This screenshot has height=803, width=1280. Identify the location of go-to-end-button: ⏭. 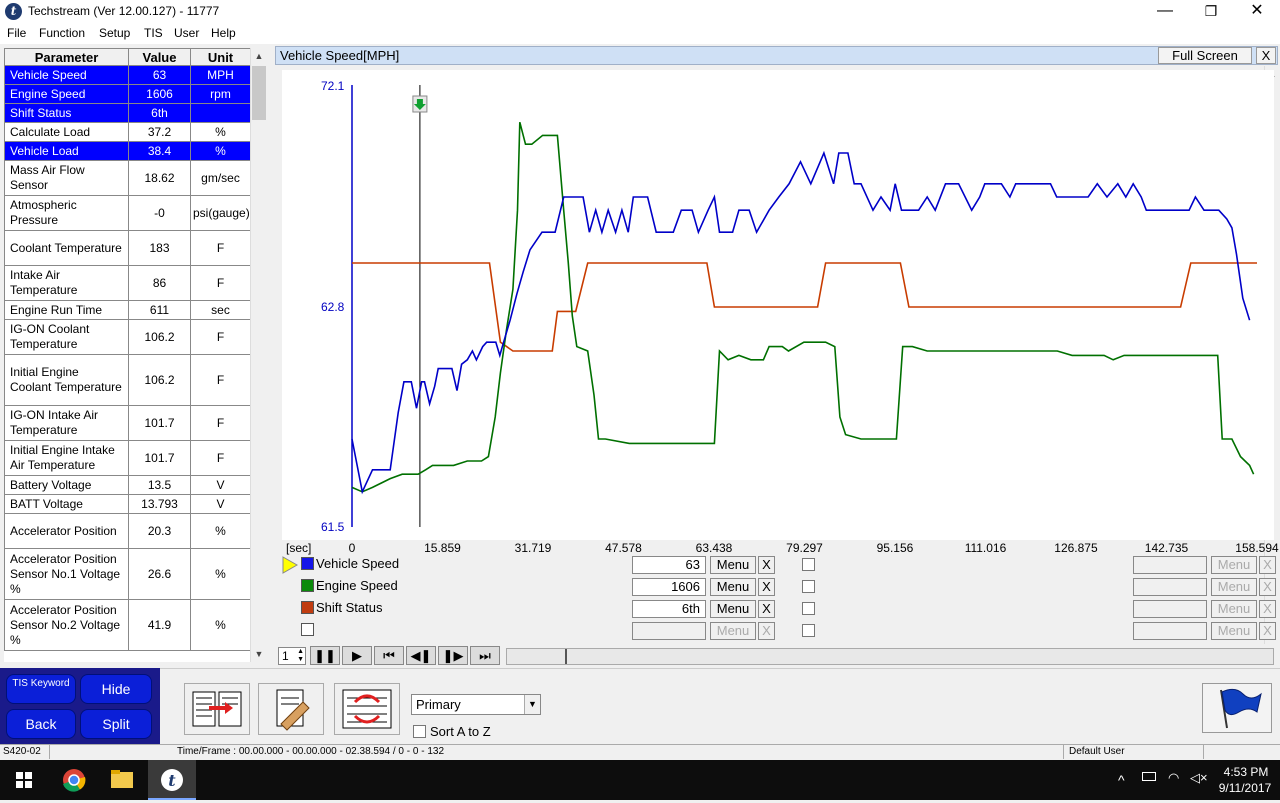
(485, 655).